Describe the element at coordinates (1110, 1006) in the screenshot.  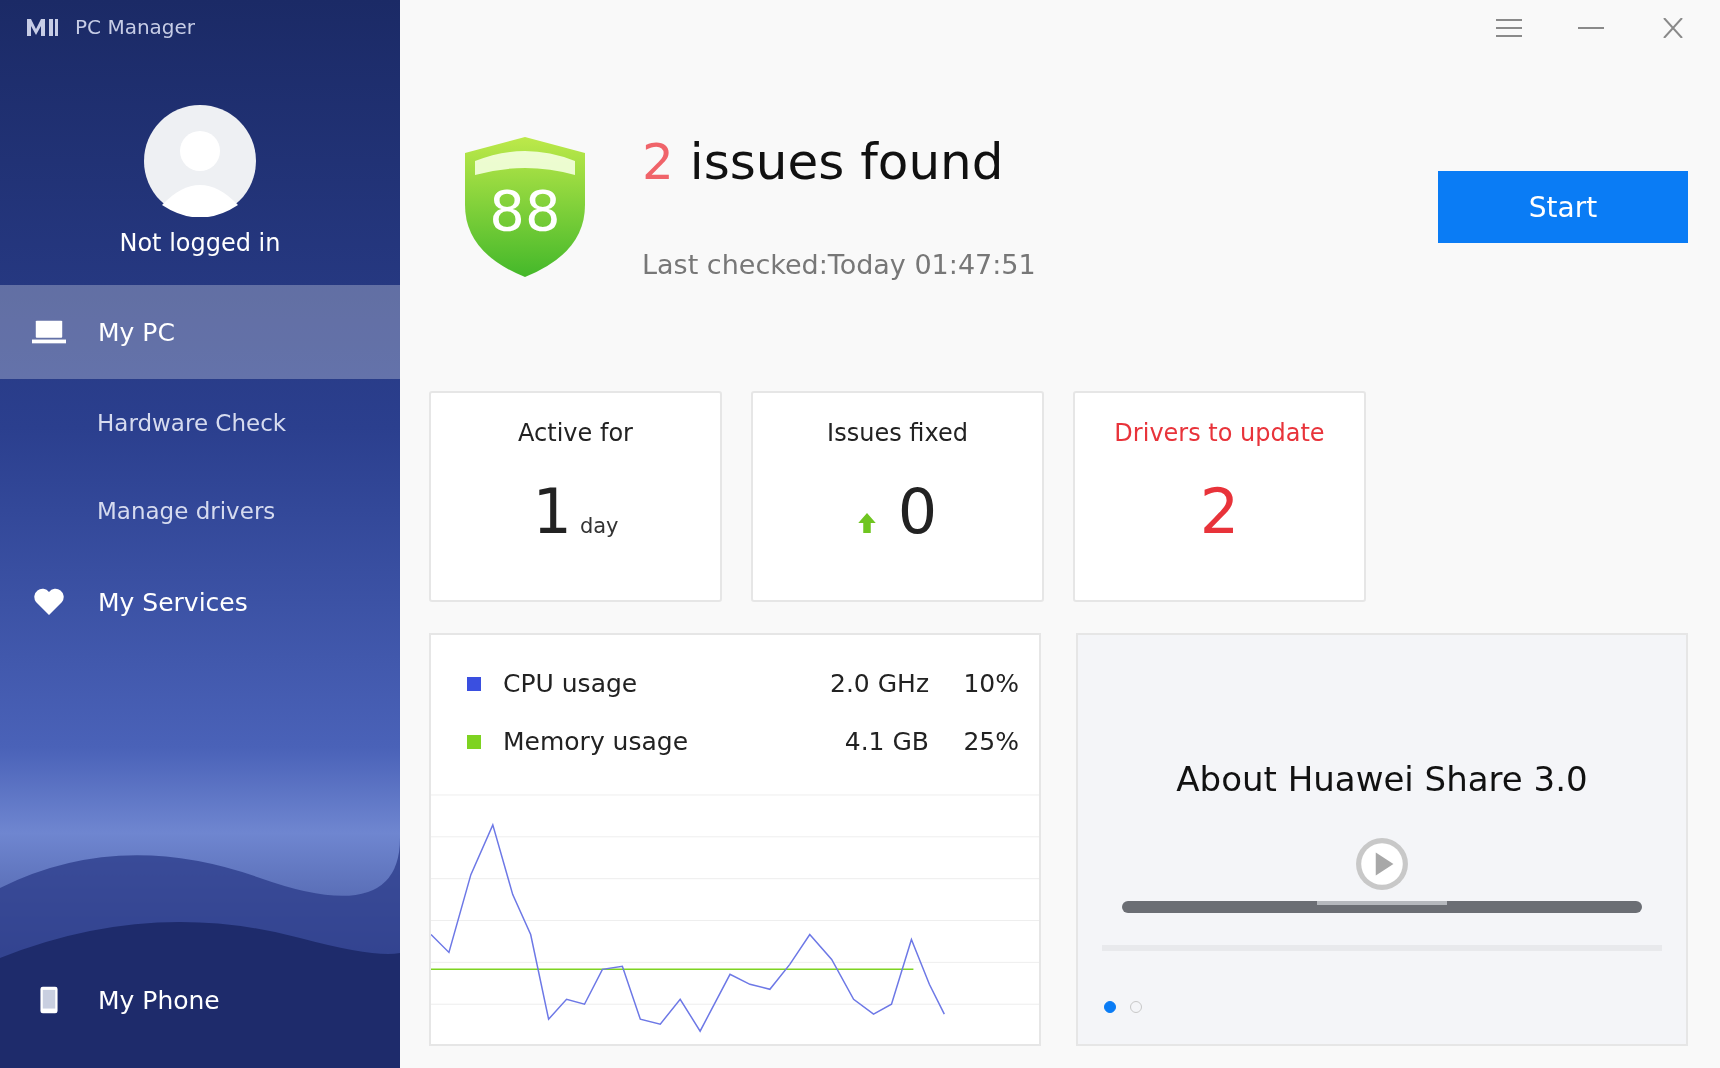
I see `page-indicator-dot` at that location.